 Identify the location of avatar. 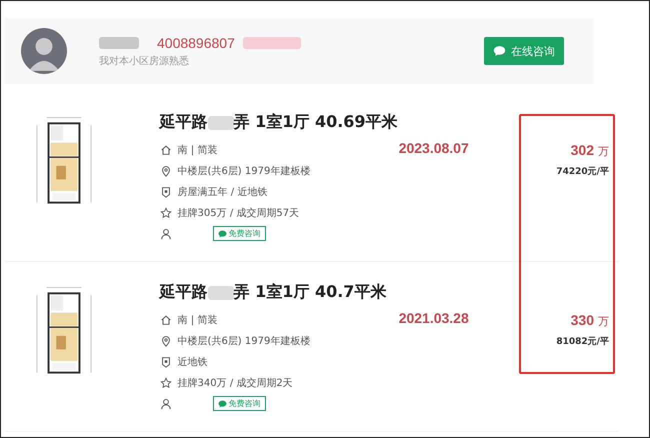
(44, 51).